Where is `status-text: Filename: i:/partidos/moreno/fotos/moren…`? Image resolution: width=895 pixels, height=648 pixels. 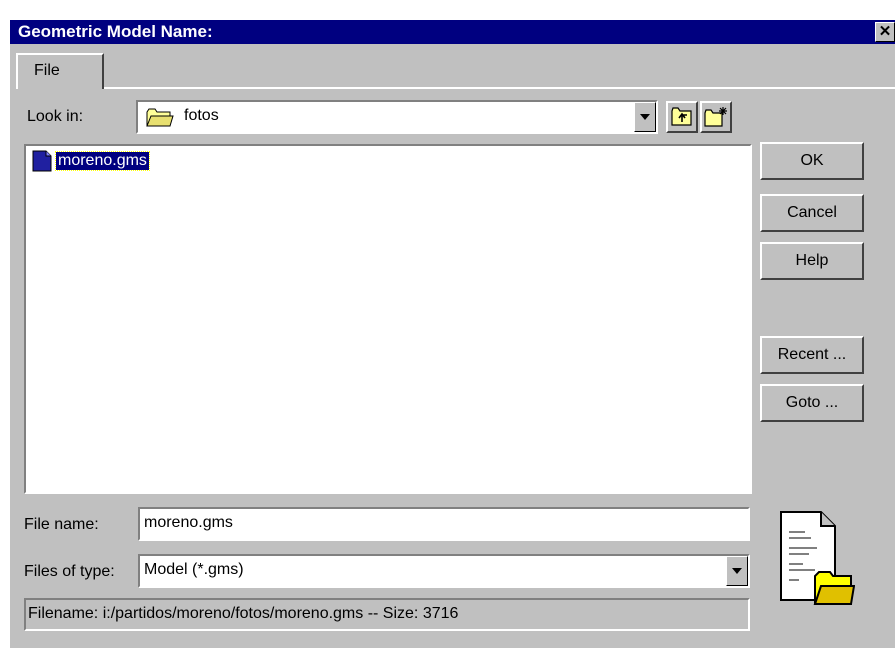 status-text: Filename: i:/partidos/moreno/fotos/moren… is located at coordinates (243, 613).